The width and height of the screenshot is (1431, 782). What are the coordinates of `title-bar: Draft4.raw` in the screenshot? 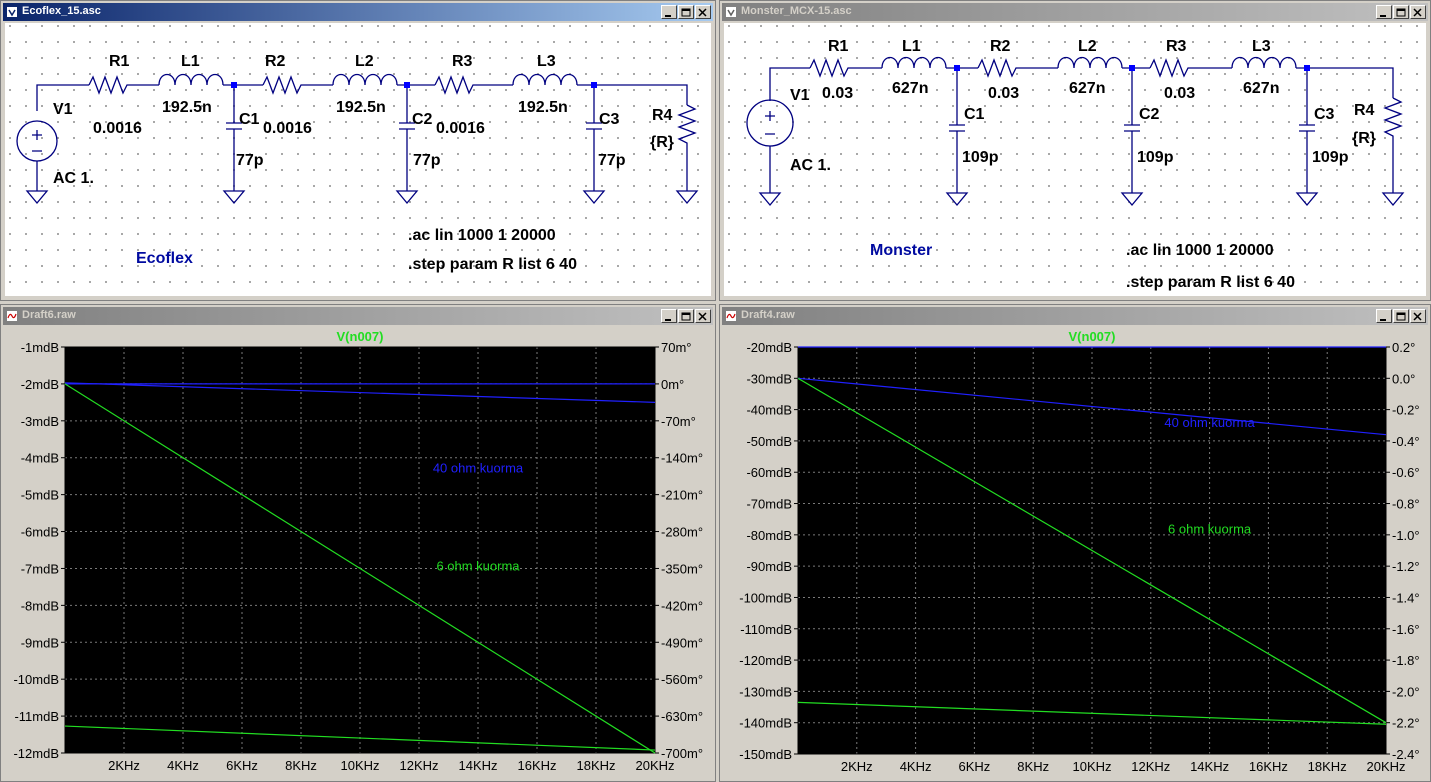 It's located at (1075, 316).